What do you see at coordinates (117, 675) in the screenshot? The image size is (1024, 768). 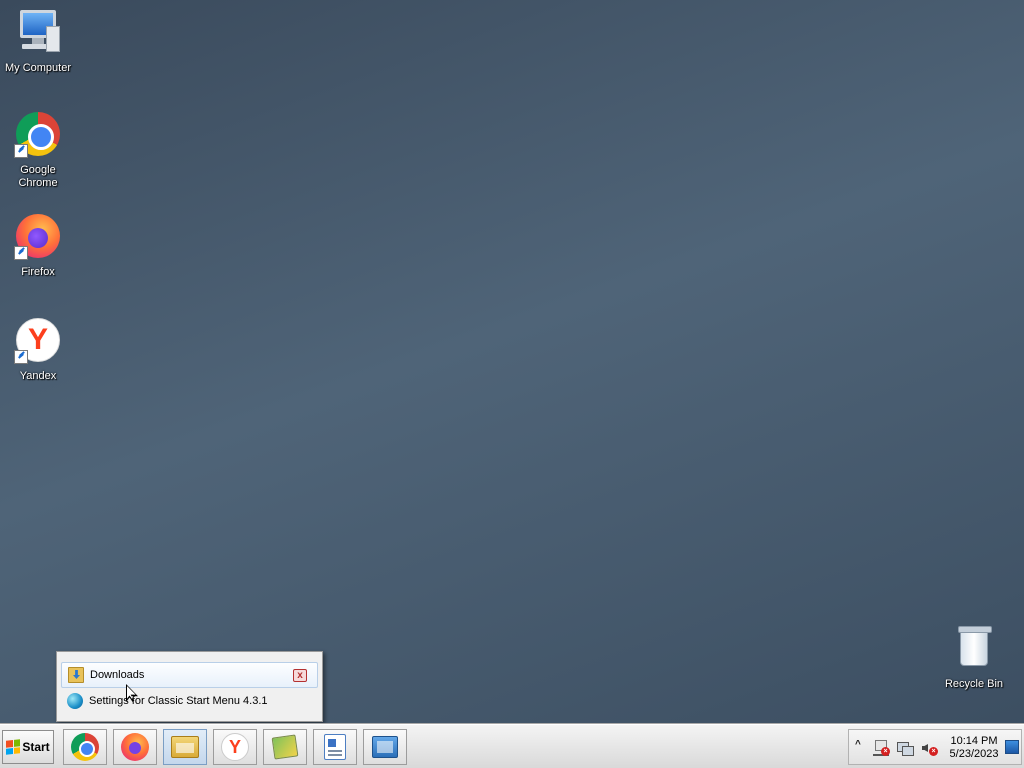 I see `popup-item-label: Downloads` at bounding box center [117, 675].